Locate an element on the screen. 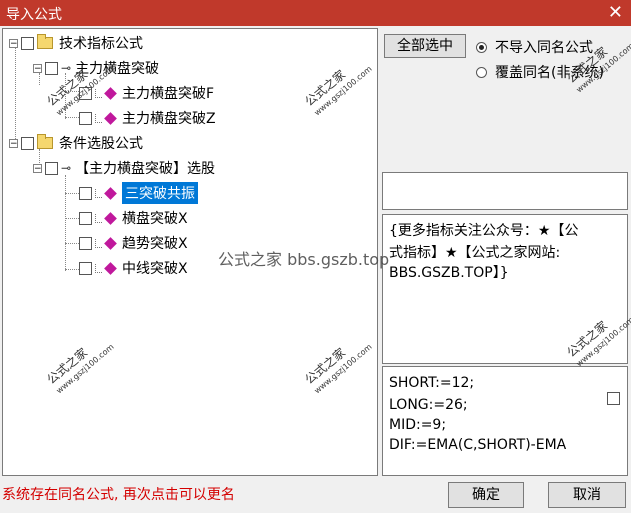  tree-node-tech-formulas: − 技术指标公式 is located at coordinates (76, 43).